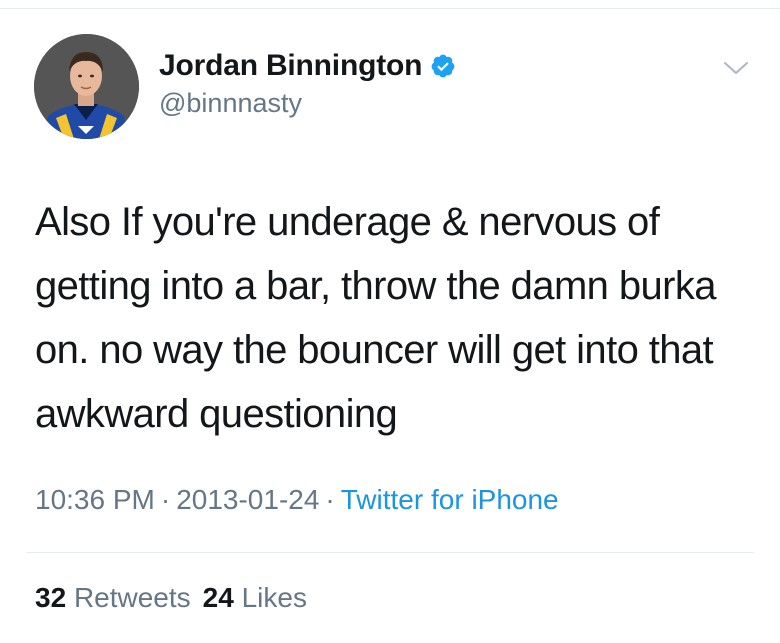  Describe the element at coordinates (390, 8) in the screenshot. I see `top-divider` at that location.